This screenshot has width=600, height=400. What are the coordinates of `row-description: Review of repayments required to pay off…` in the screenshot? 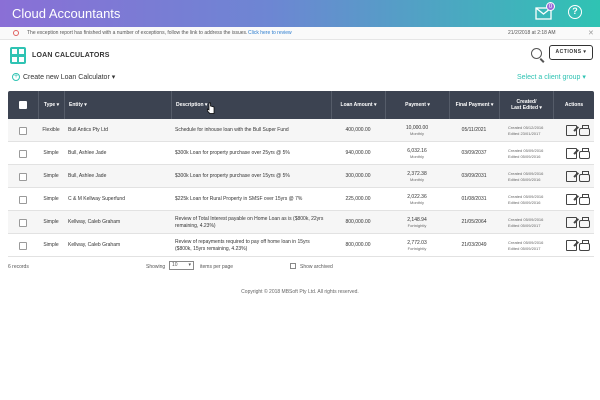 It's located at (242, 245).